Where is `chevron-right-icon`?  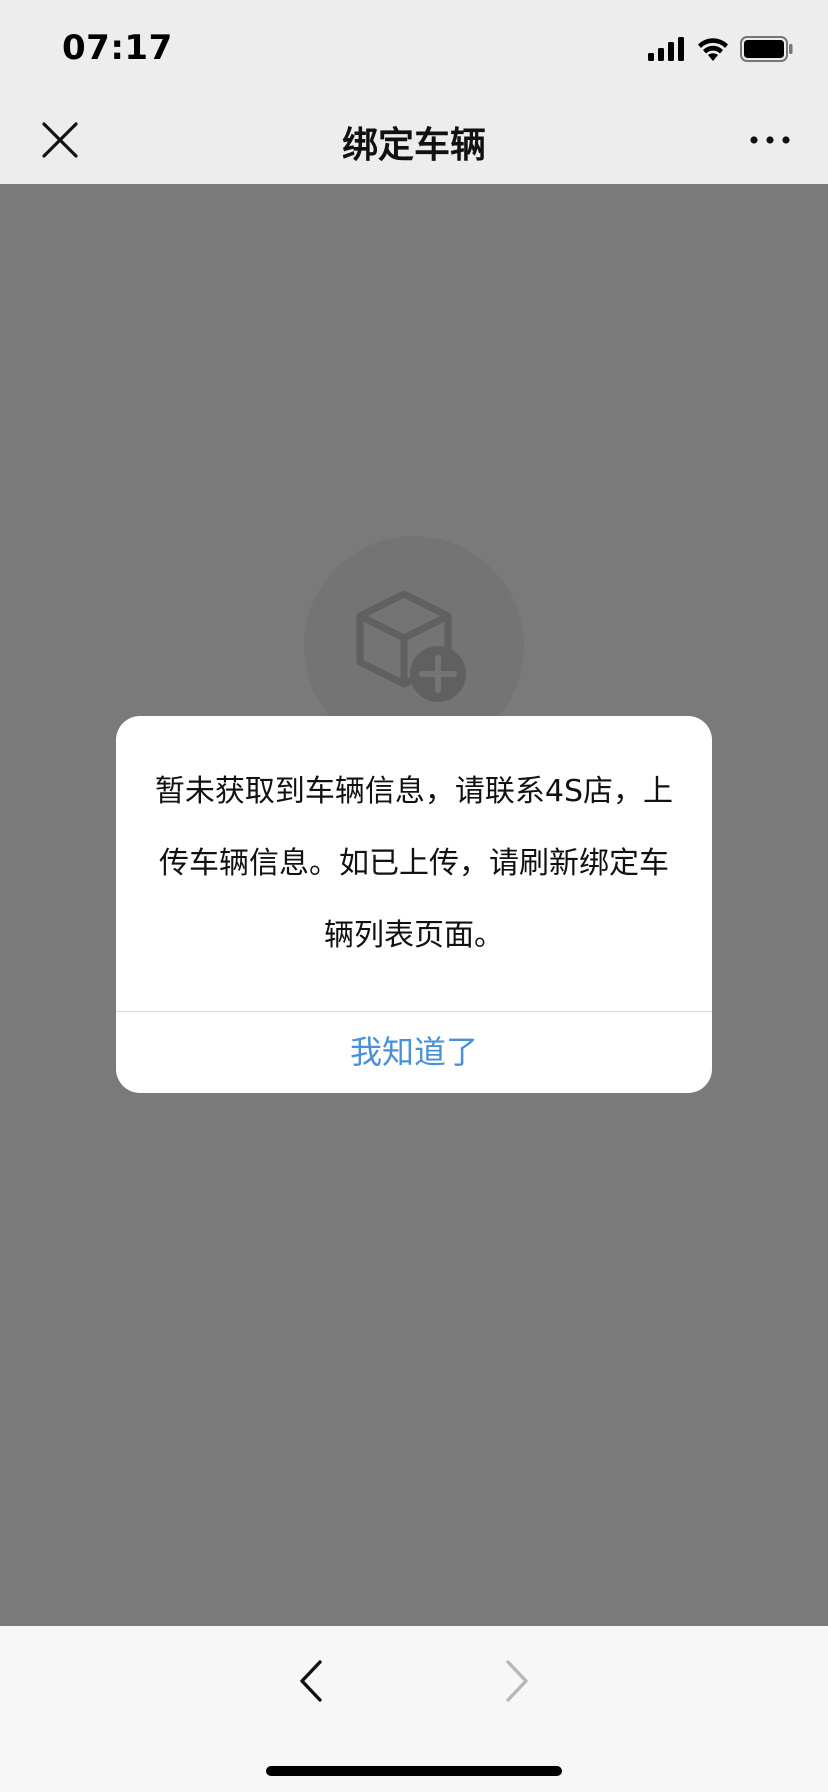
chevron-right-icon is located at coordinates (516, 1681).